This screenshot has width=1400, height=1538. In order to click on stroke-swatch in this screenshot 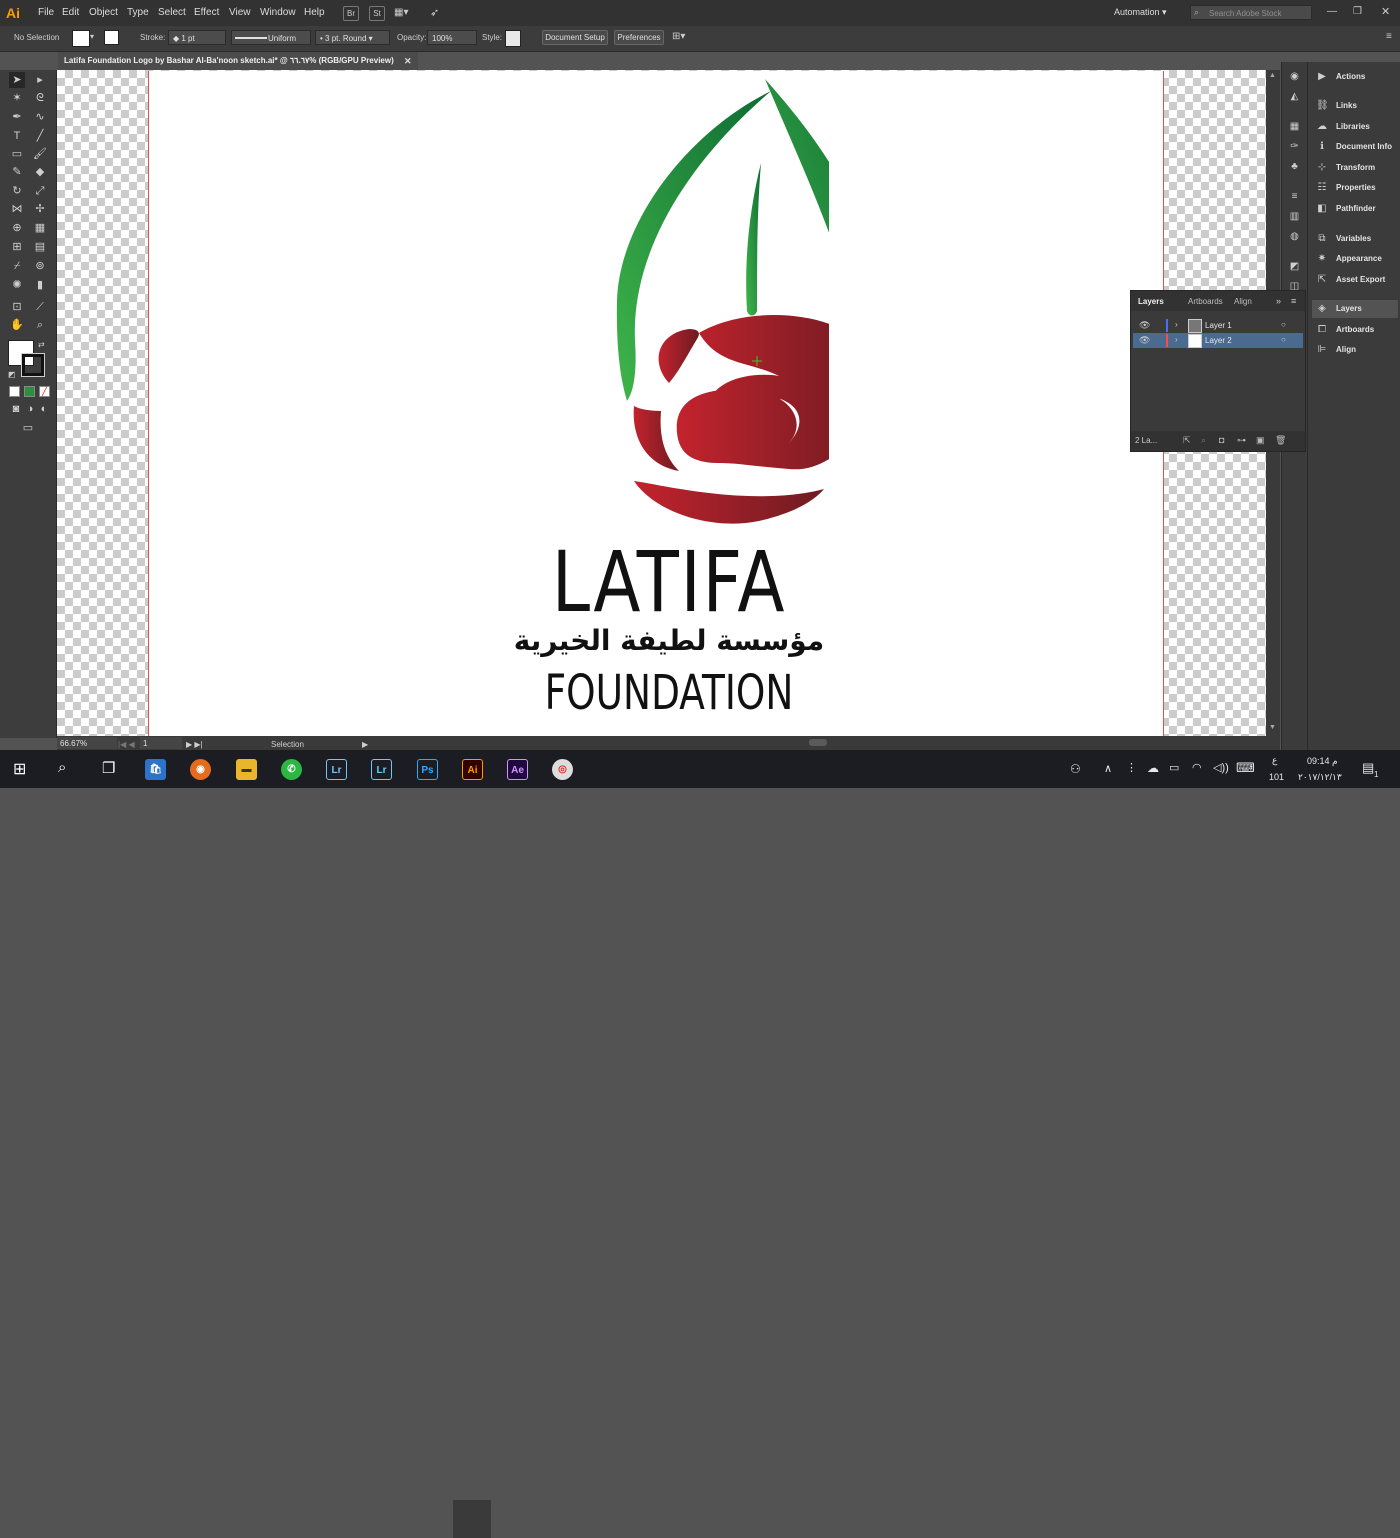, I will do `click(111, 37)`.